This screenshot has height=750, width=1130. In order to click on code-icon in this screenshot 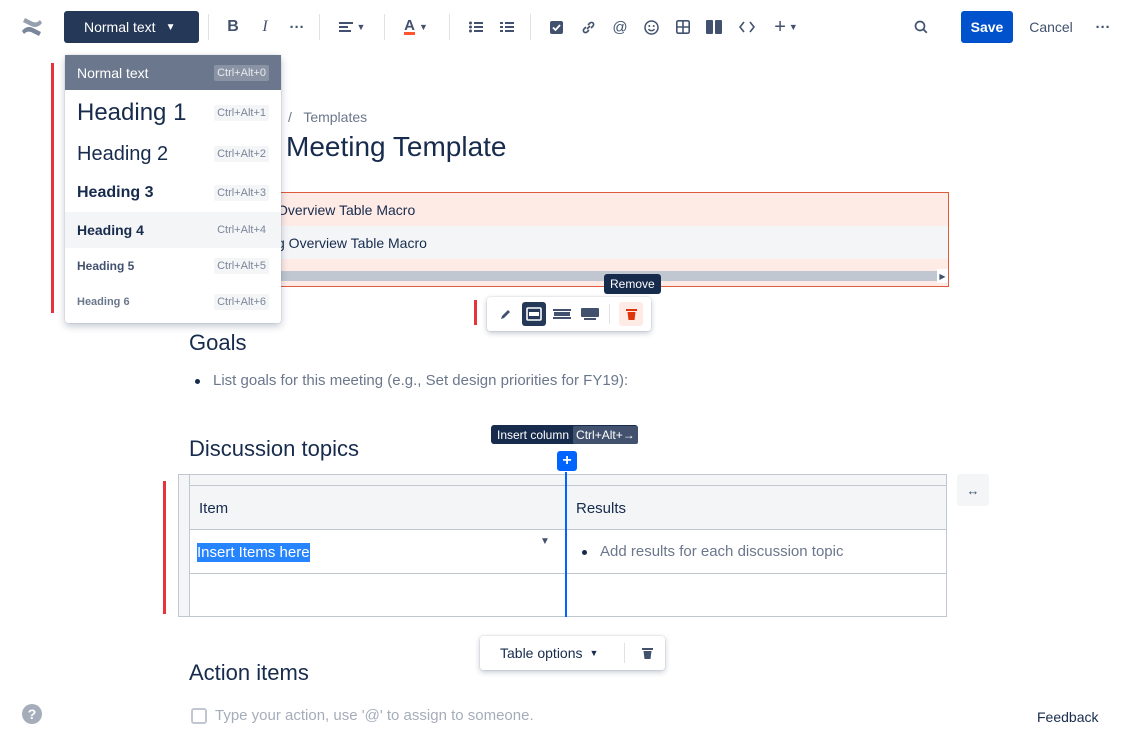, I will do `click(747, 27)`.